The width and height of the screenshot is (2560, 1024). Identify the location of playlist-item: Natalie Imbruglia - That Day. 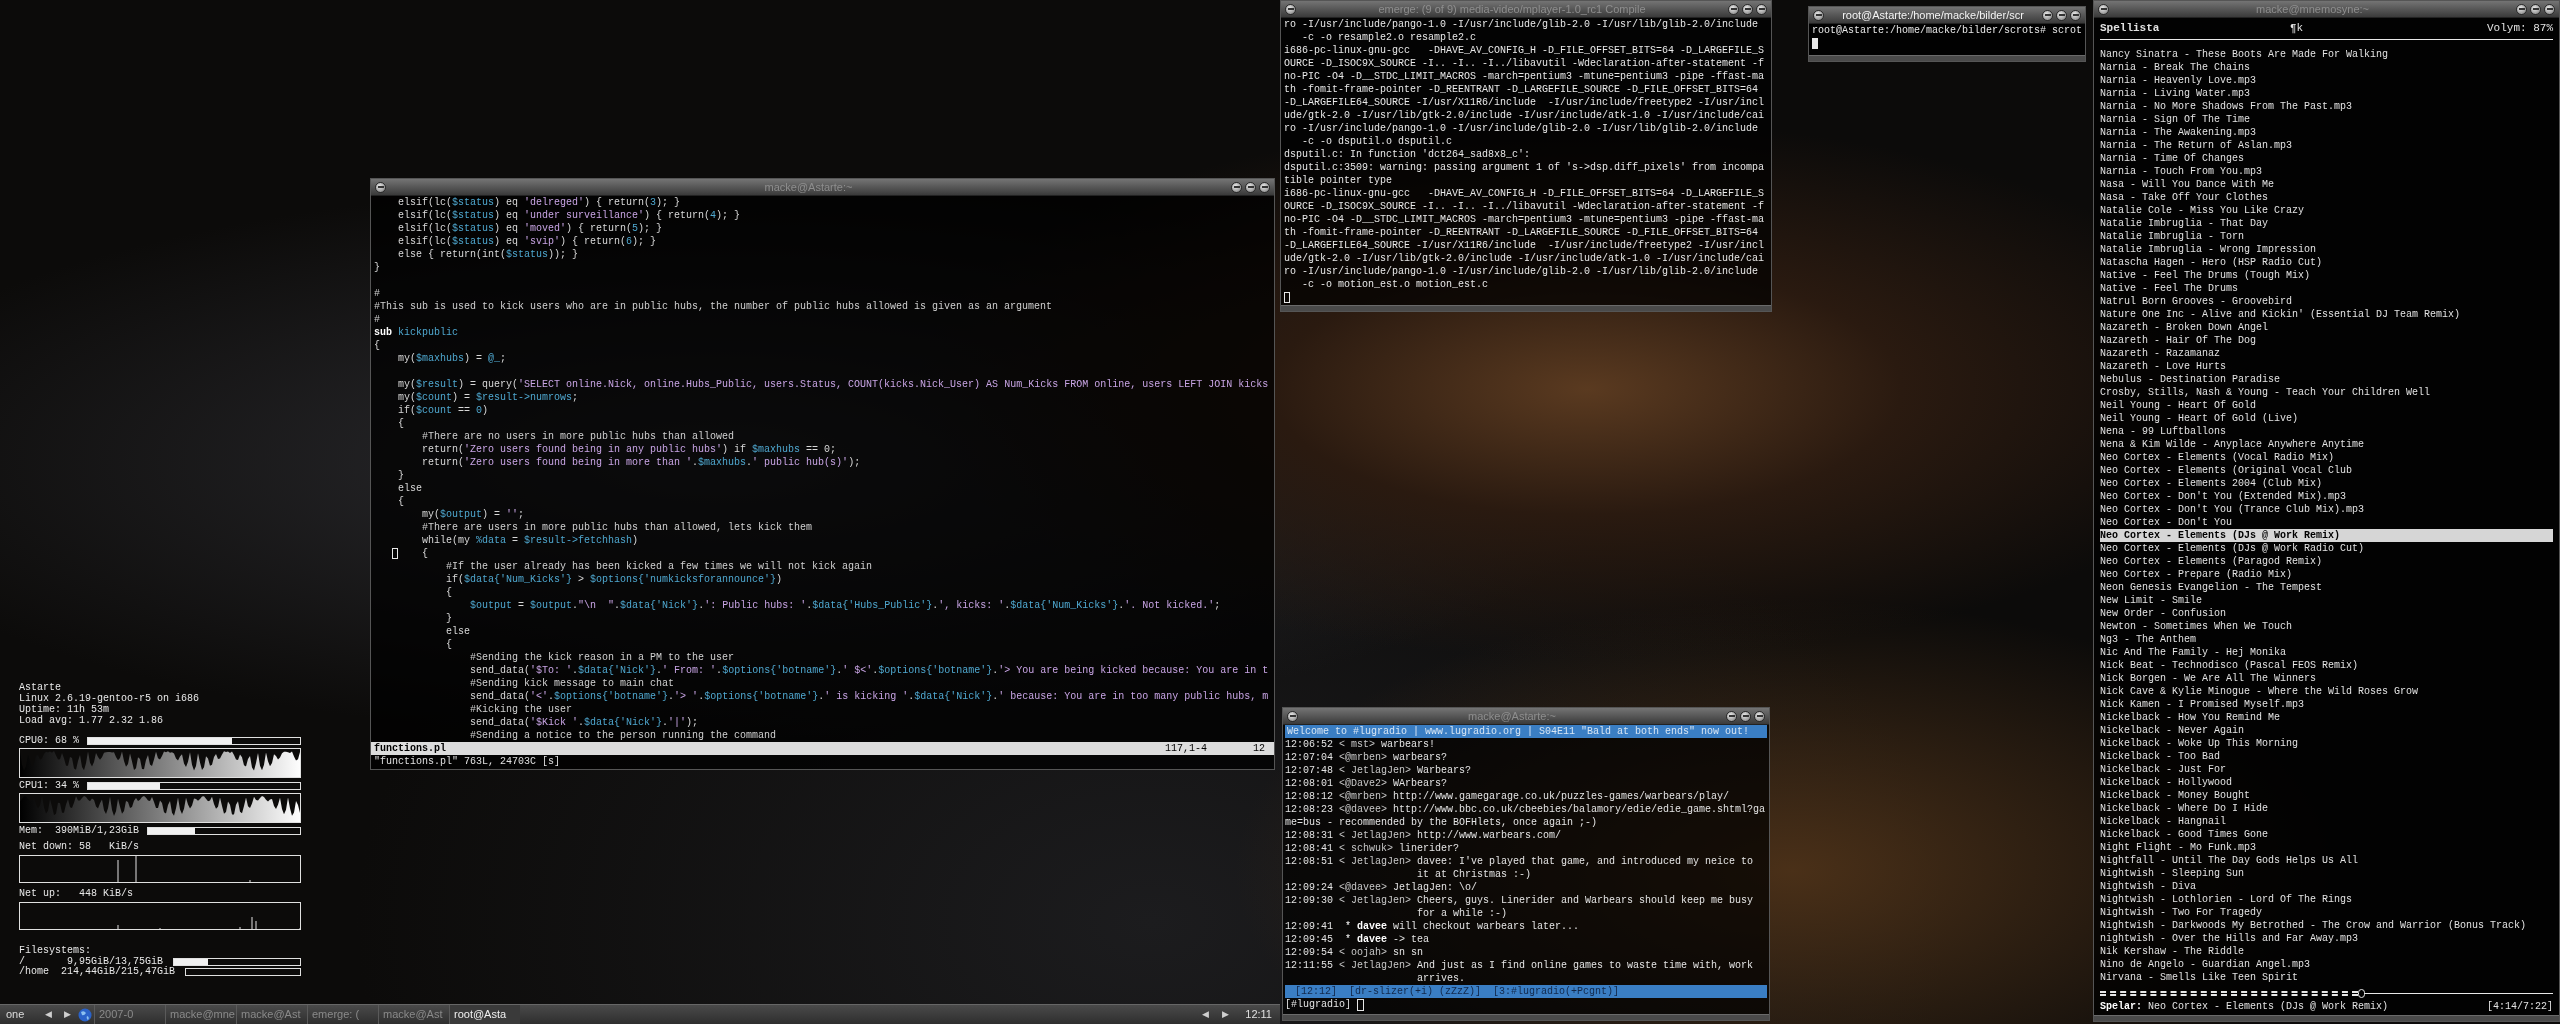
(2326, 223).